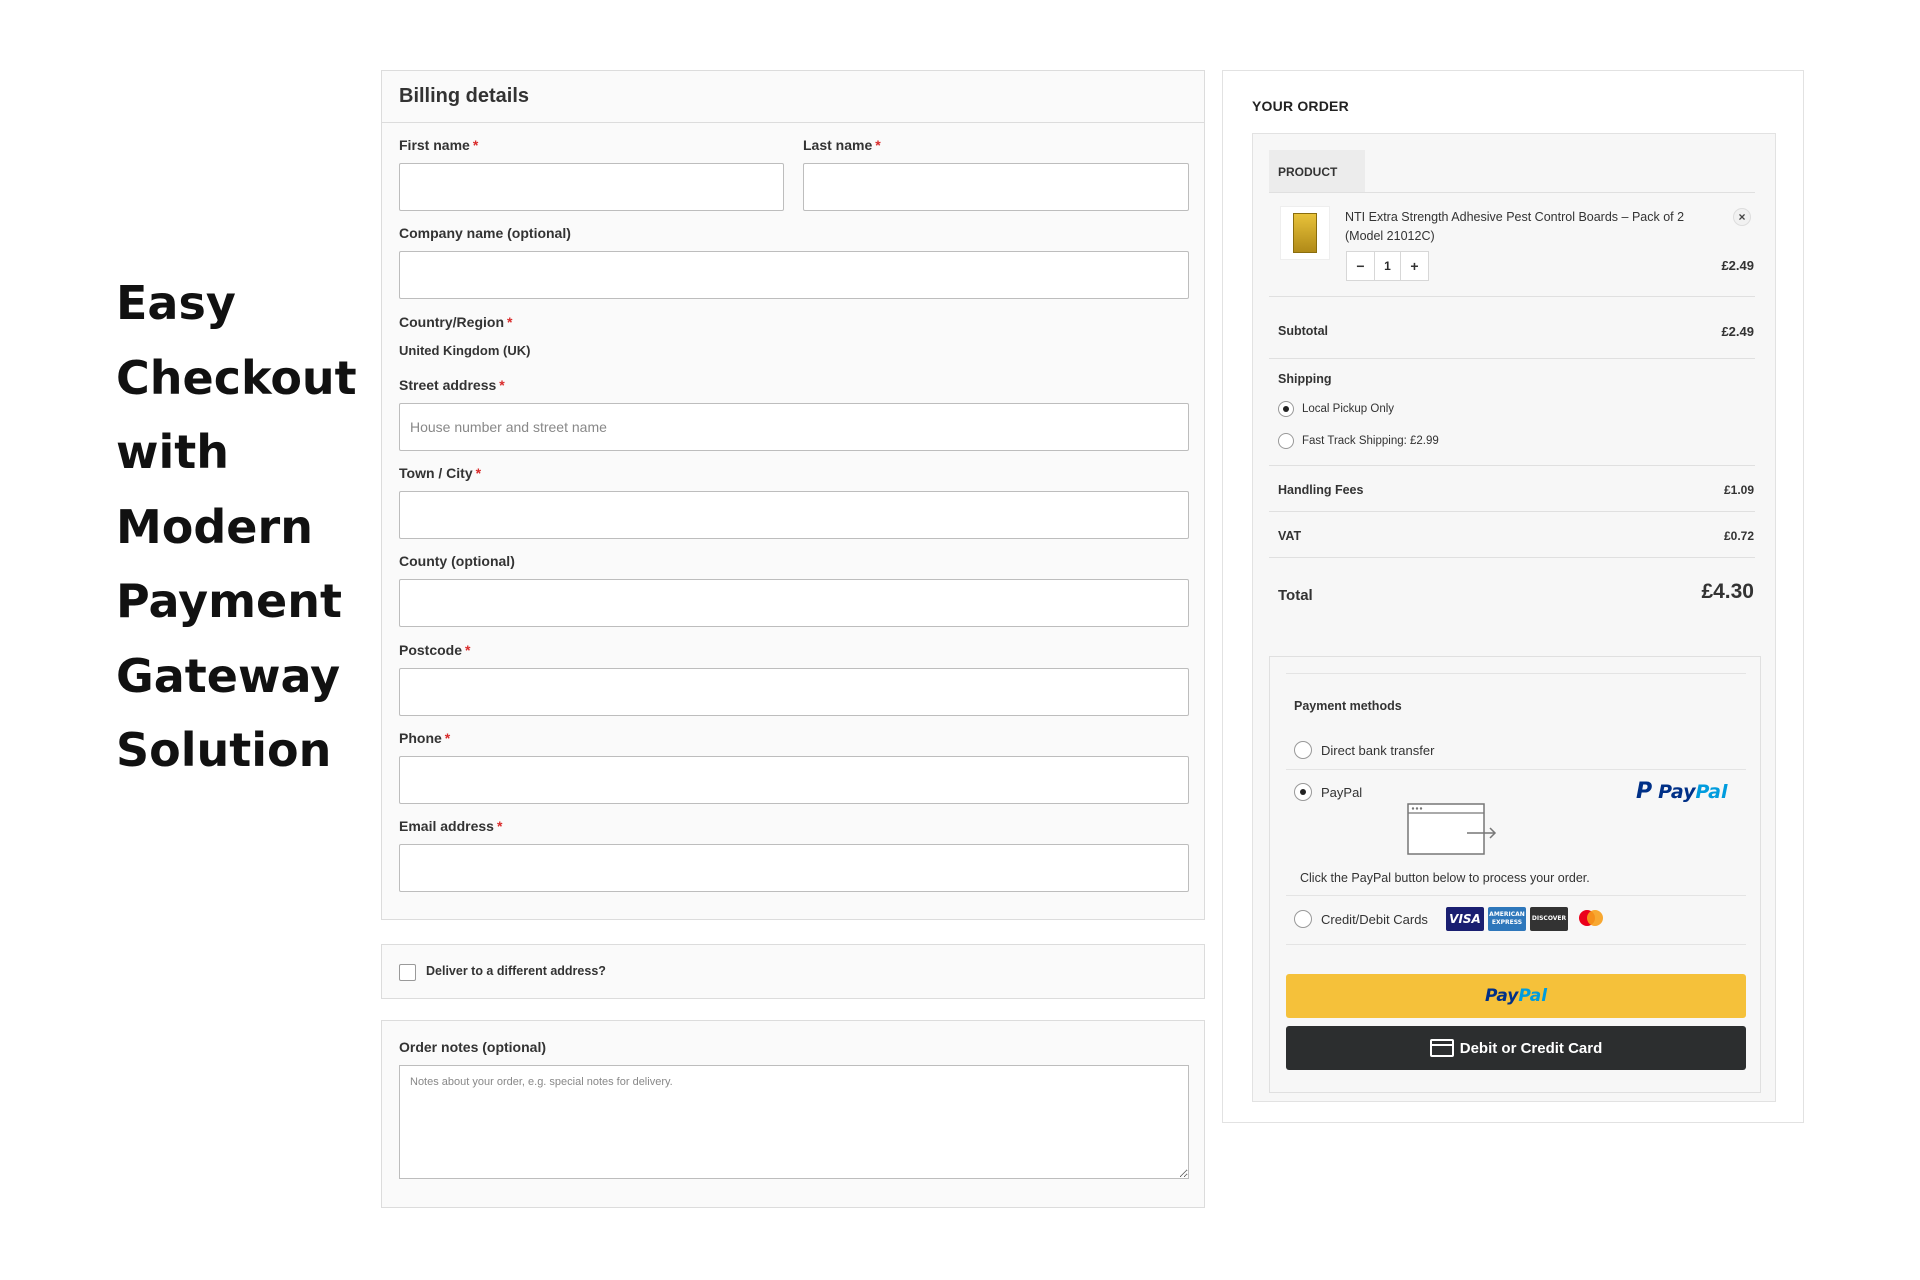 This screenshot has height=1280, width=1920. Describe the element at coordinates (1370, 441) in the screenshot. I see `shipping-option-label: Fast Track Shipping: £2.99` at that location.